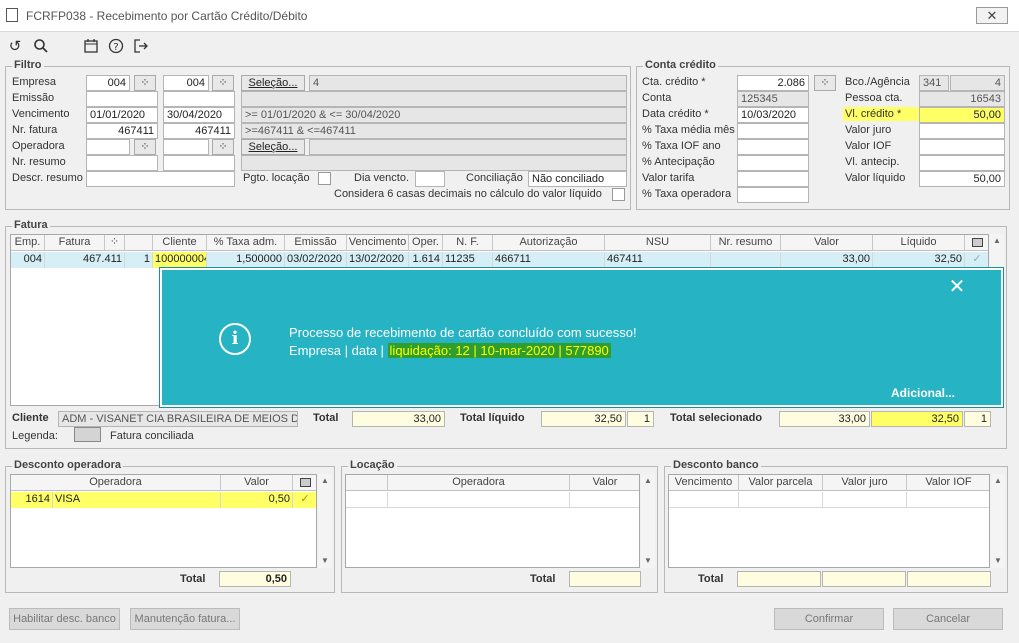 This screenshot has height=643, width=1019. Describe the element at coordinates (948, 619) in the screenshot. I see `cancelar-button: Cancelar` at that location.